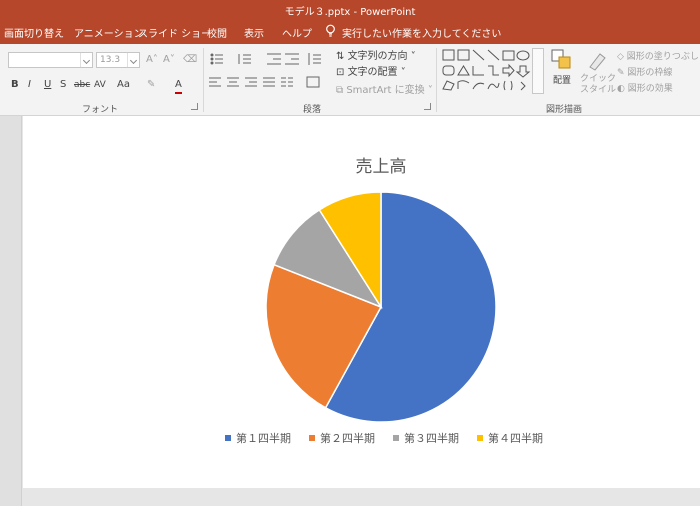 Image resolution: width=700 pixels, height=506 pixels. I want to click on highlight-icon: ✎, so click(151, 85).